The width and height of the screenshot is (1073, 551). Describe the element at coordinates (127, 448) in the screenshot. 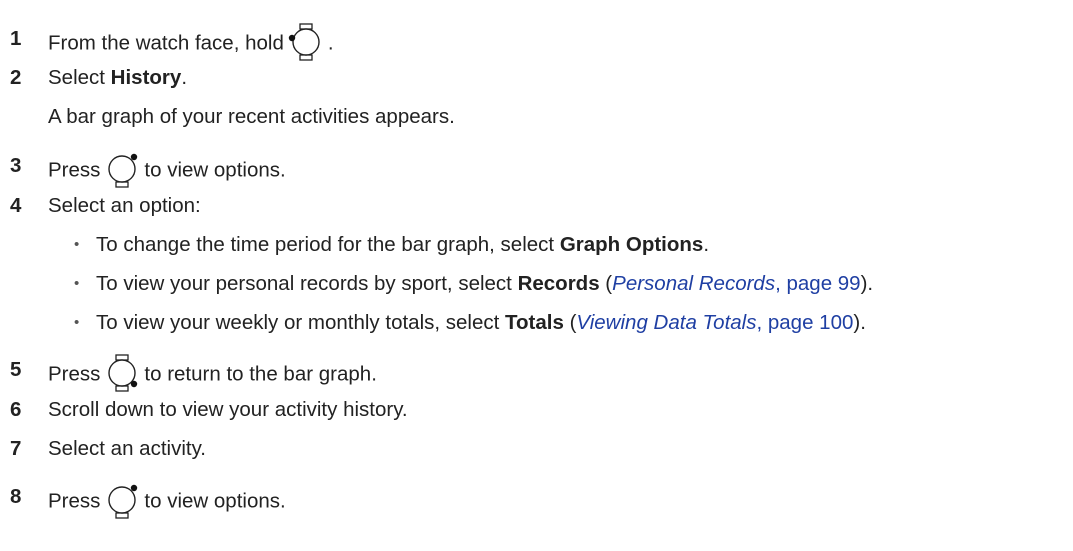

I see `step-text: Select an activity.` at that location.